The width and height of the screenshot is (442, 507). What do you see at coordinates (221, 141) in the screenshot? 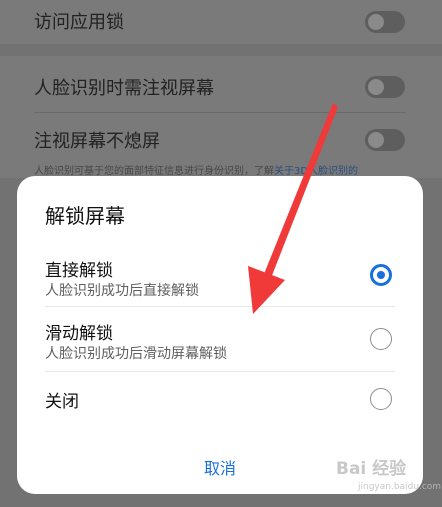
I see `setting-row-keep-screen-on: 注视屏幕不熄屏` at bounding box center [221, 141].